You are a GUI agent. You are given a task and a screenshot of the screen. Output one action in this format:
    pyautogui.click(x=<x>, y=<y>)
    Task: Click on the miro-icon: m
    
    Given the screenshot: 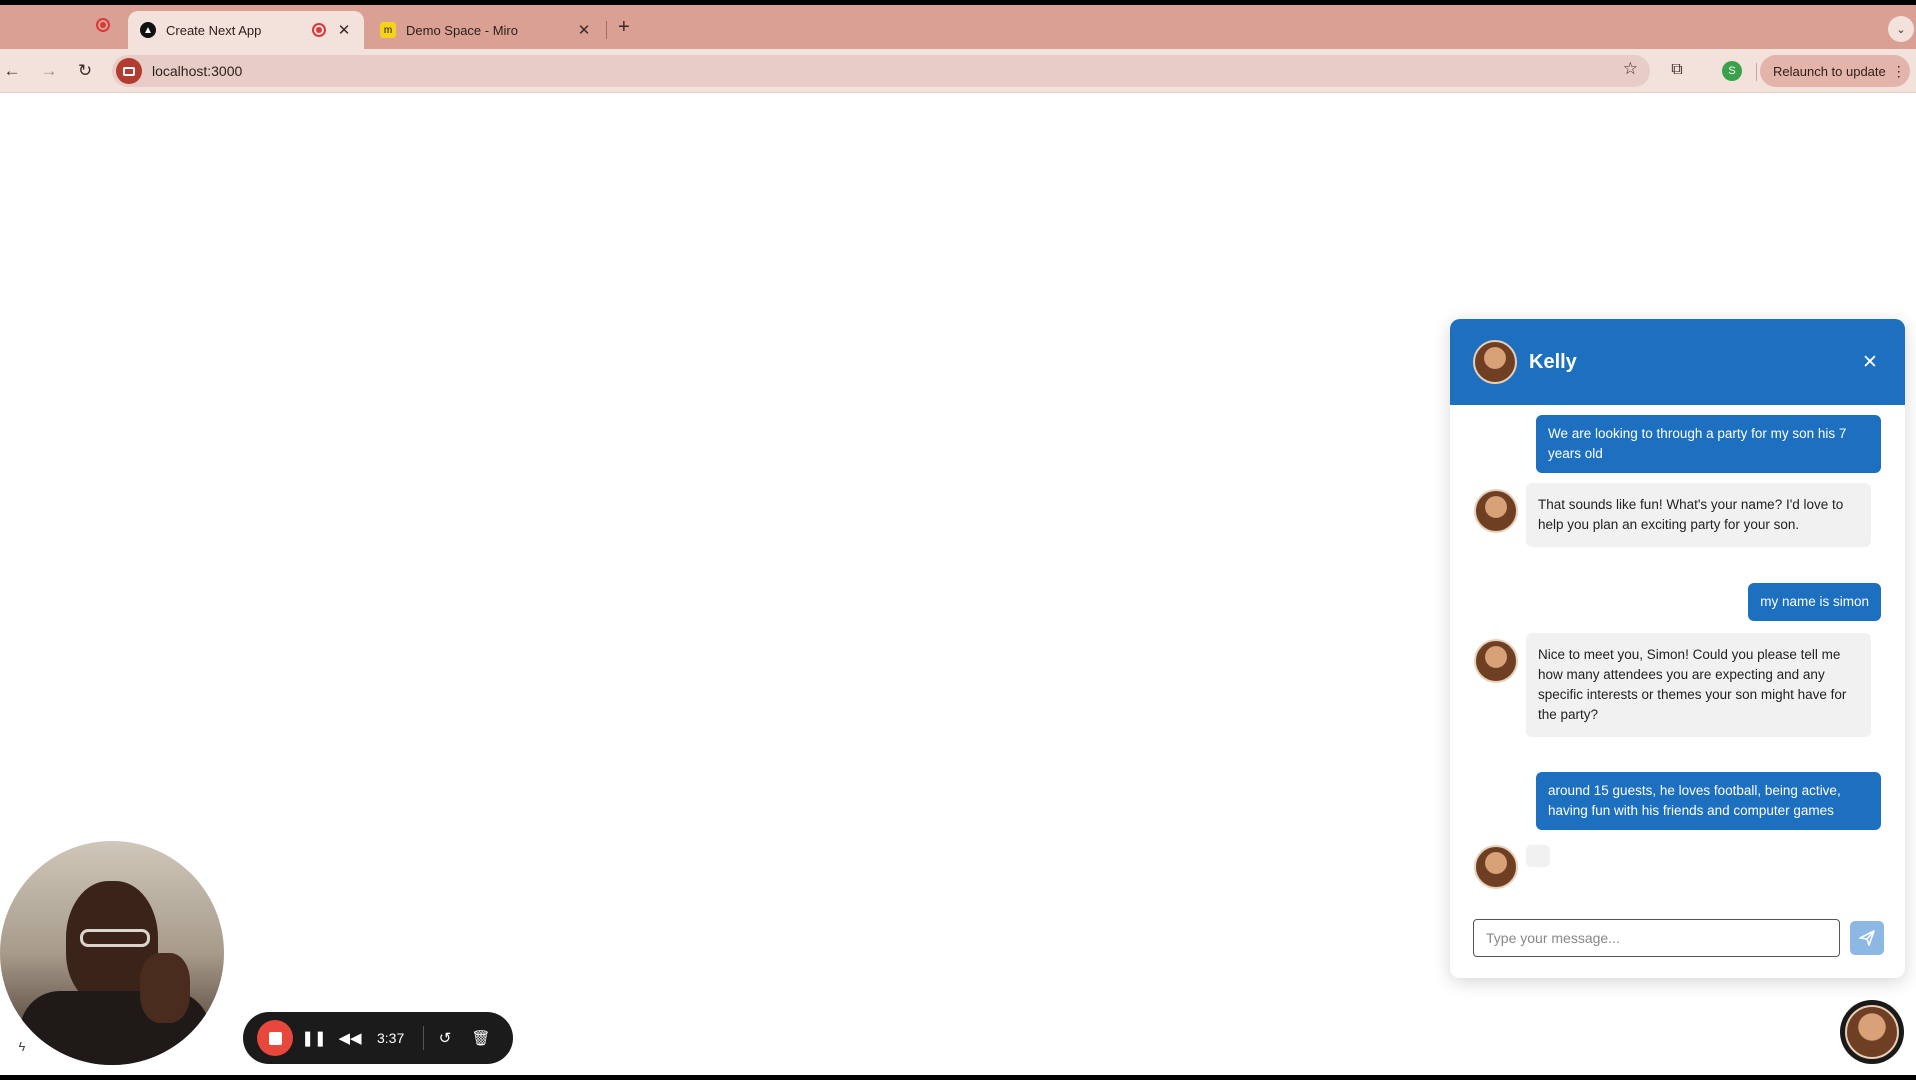 What is the action you would take?
    pyautogui.click(x=388, y=30)
    